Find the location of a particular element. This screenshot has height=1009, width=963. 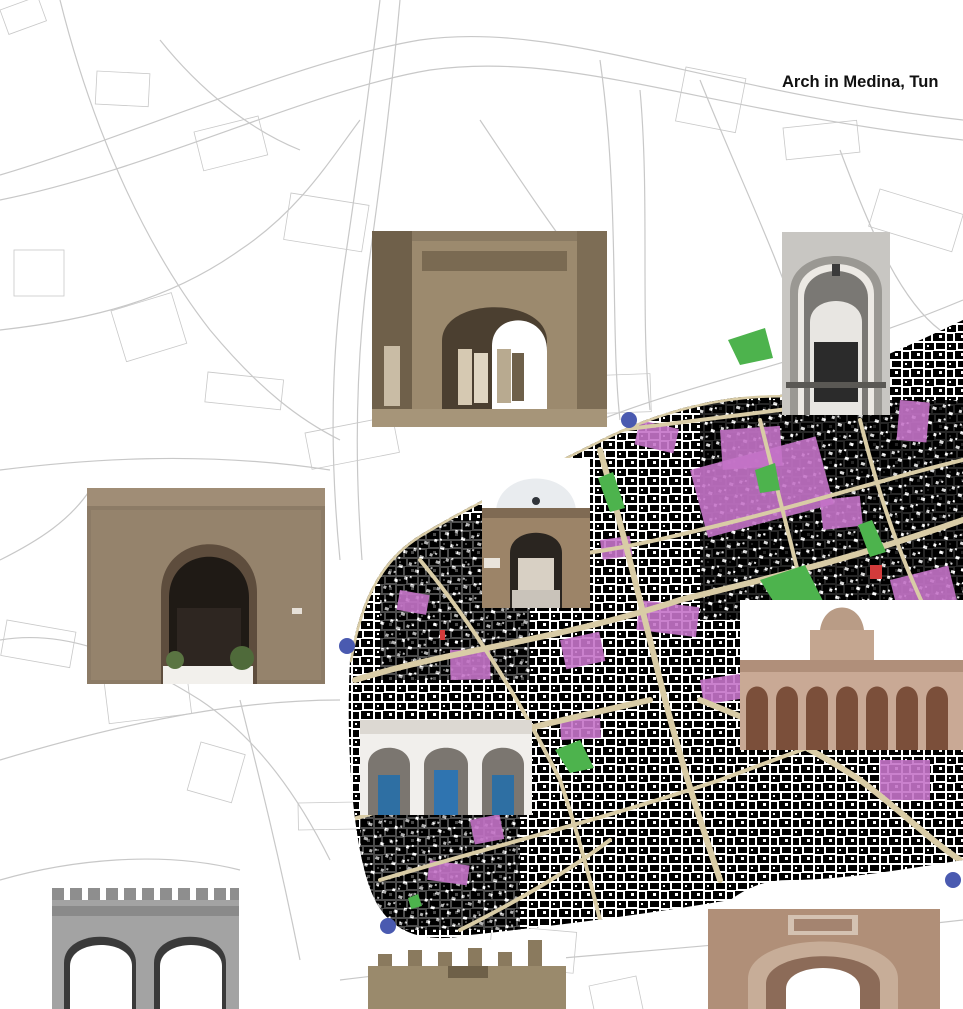

mosque-doorway-photo is located at coordinates (536, 533).